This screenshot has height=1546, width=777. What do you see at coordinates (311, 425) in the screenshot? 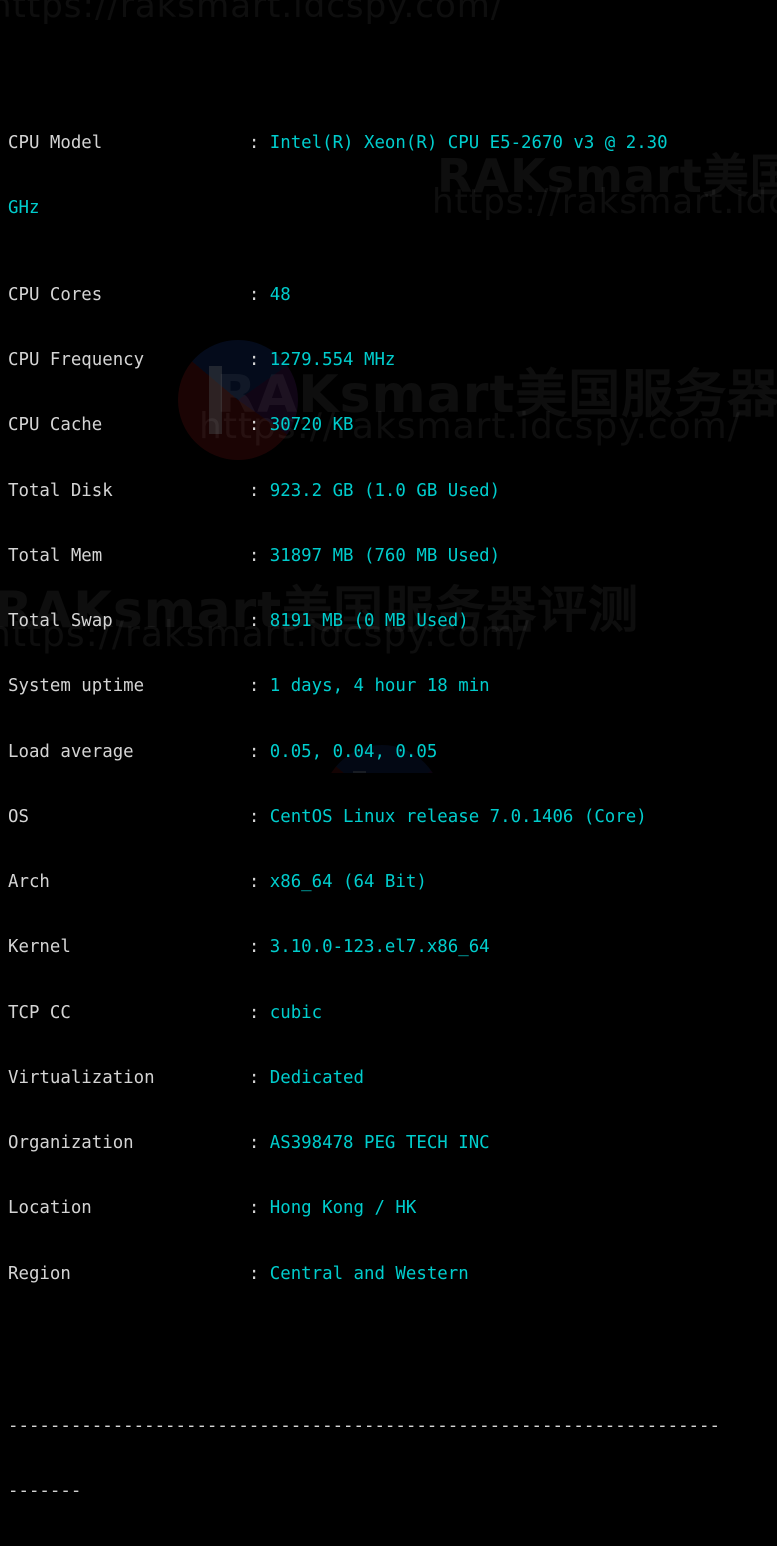
I see `sysinfo-value: 30720 KB` at bounding box center [311, 425].